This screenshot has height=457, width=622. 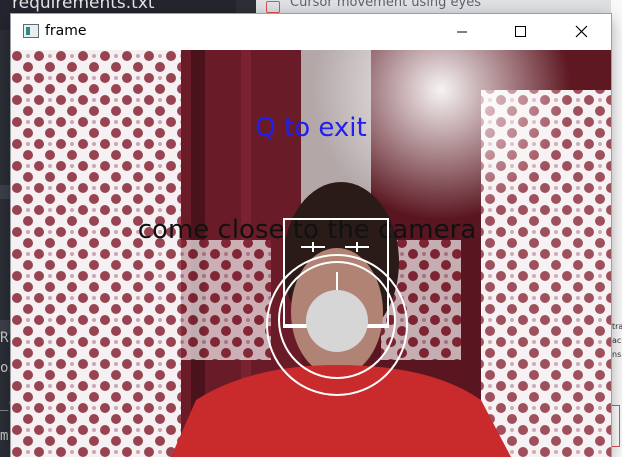 I want to click on browser-tab-icon, so click(x=273, y=7).